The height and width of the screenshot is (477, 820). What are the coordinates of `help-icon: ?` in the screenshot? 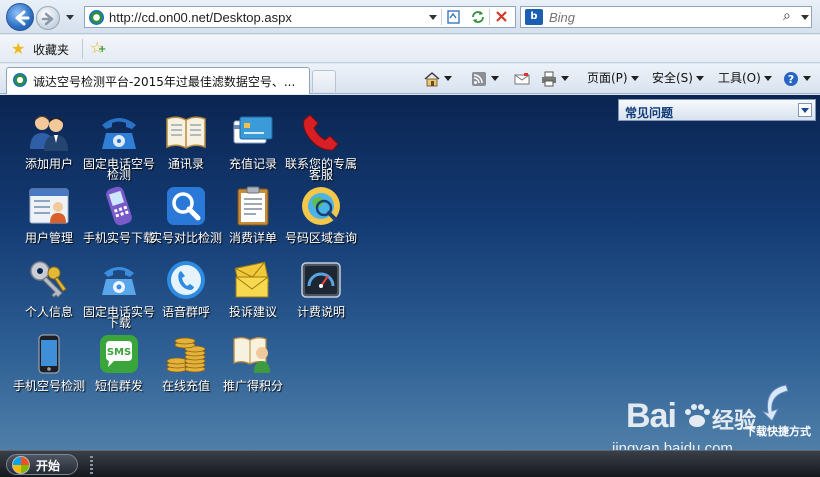 It's located at (791, 79).